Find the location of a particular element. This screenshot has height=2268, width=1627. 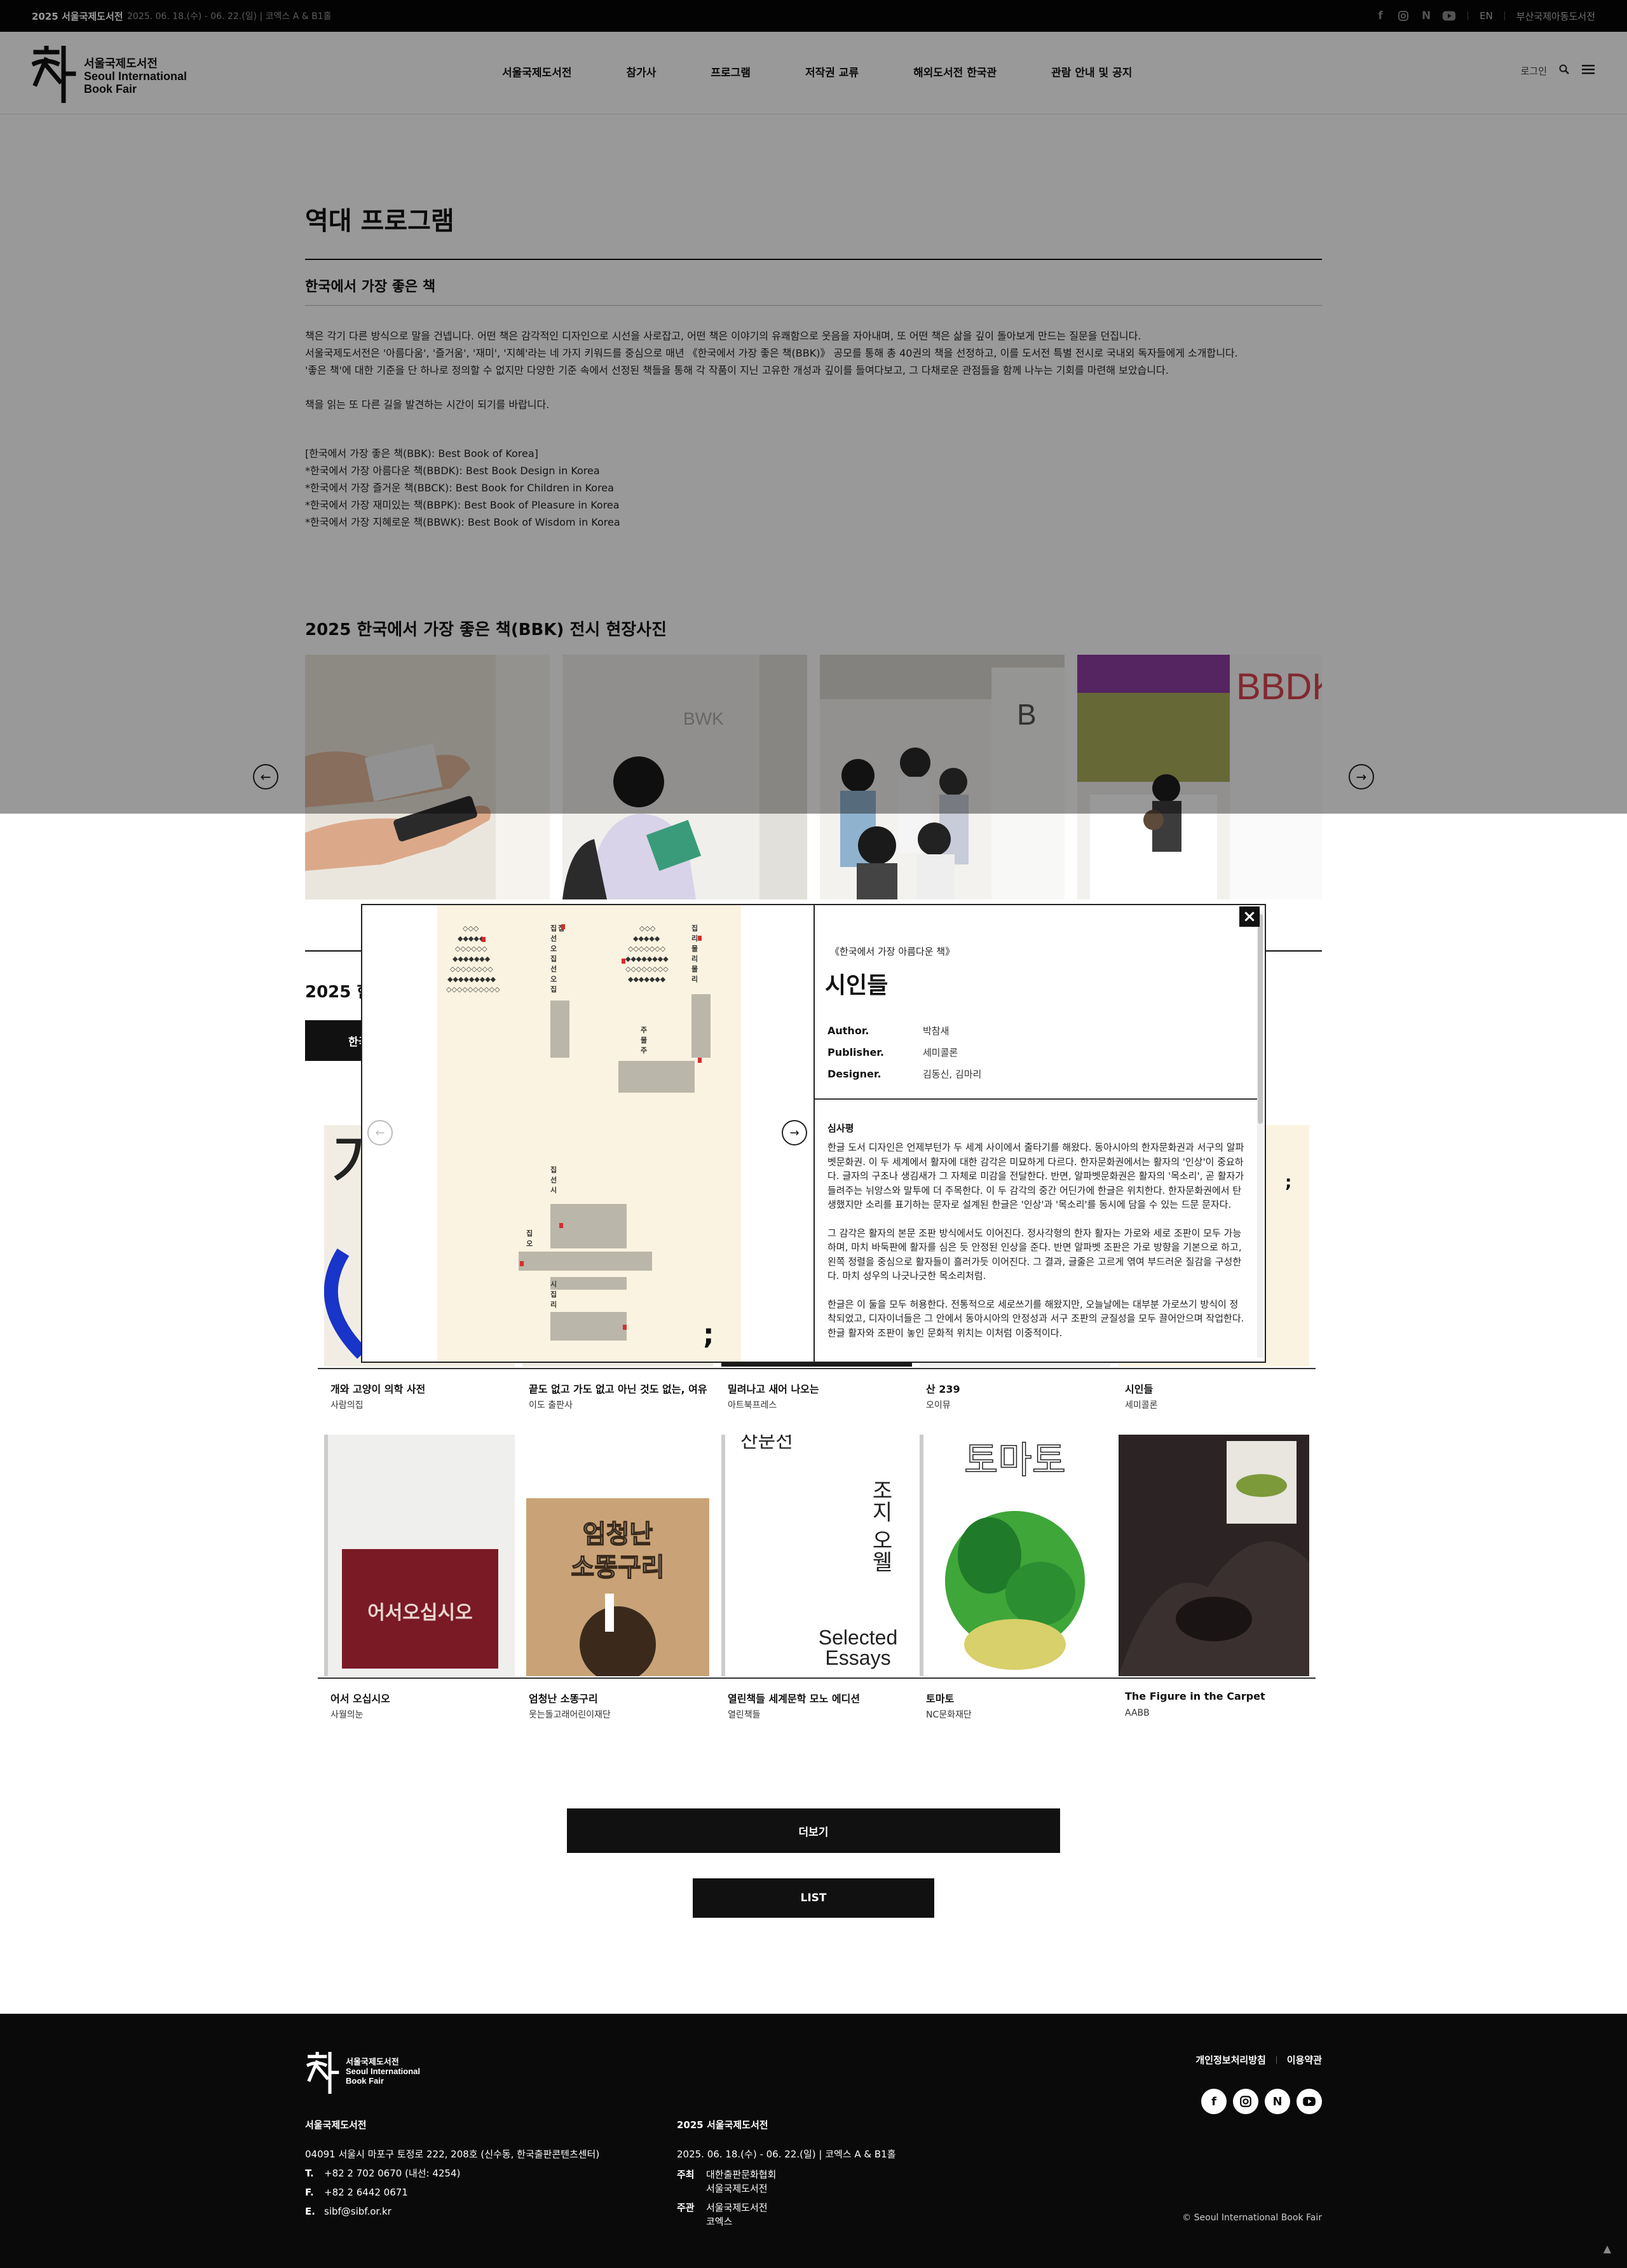

book-cover: 토마토 is located at coordinates (1015, 1555).